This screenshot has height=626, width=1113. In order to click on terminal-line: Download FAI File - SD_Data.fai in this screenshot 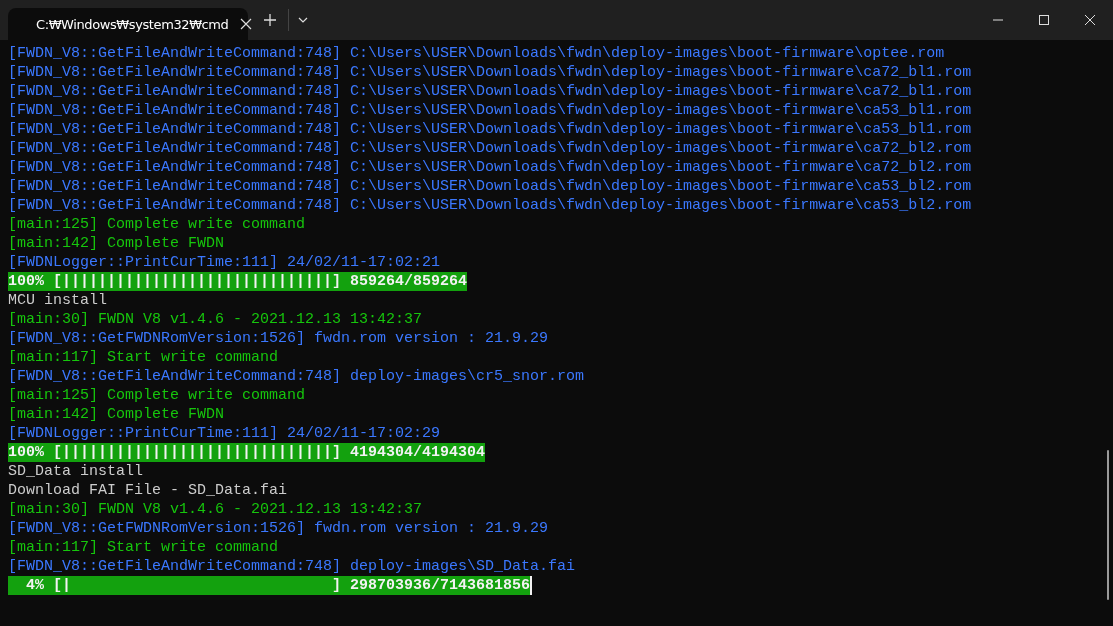, I will do `click(148, 490)`.